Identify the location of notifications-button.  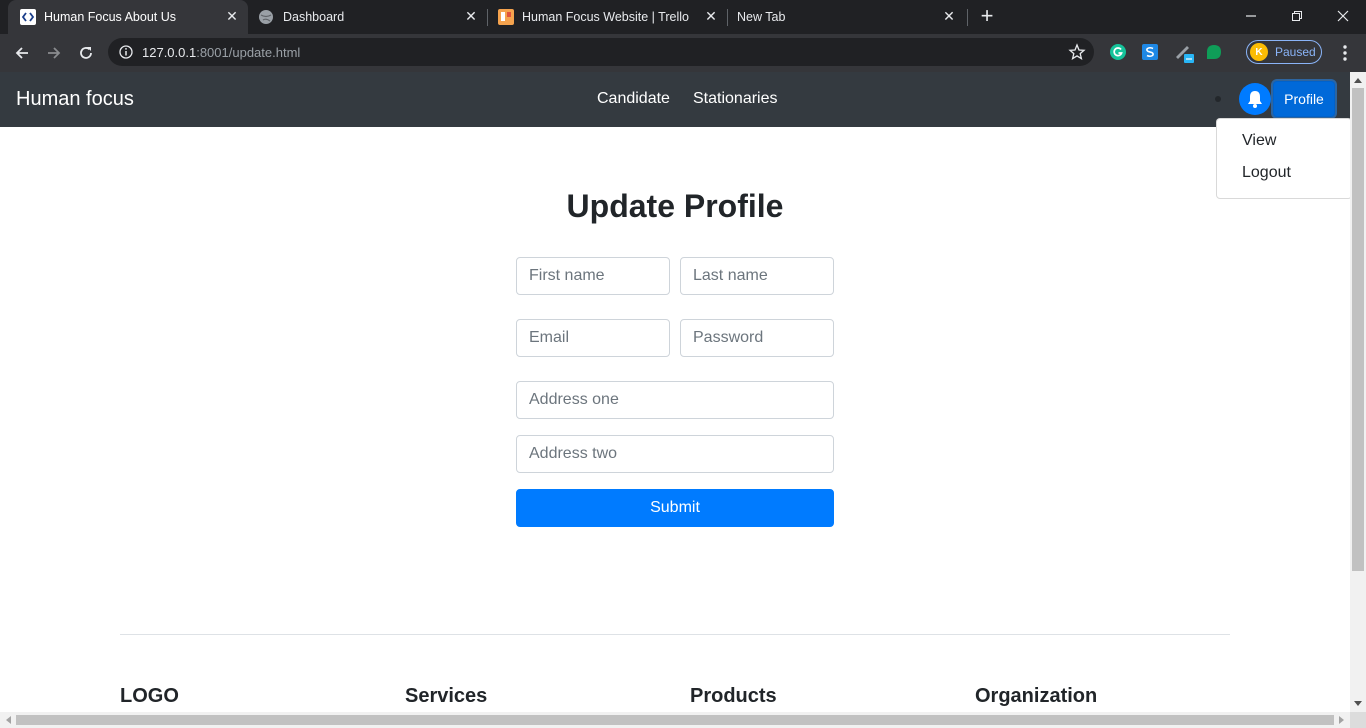
(1255, 99).